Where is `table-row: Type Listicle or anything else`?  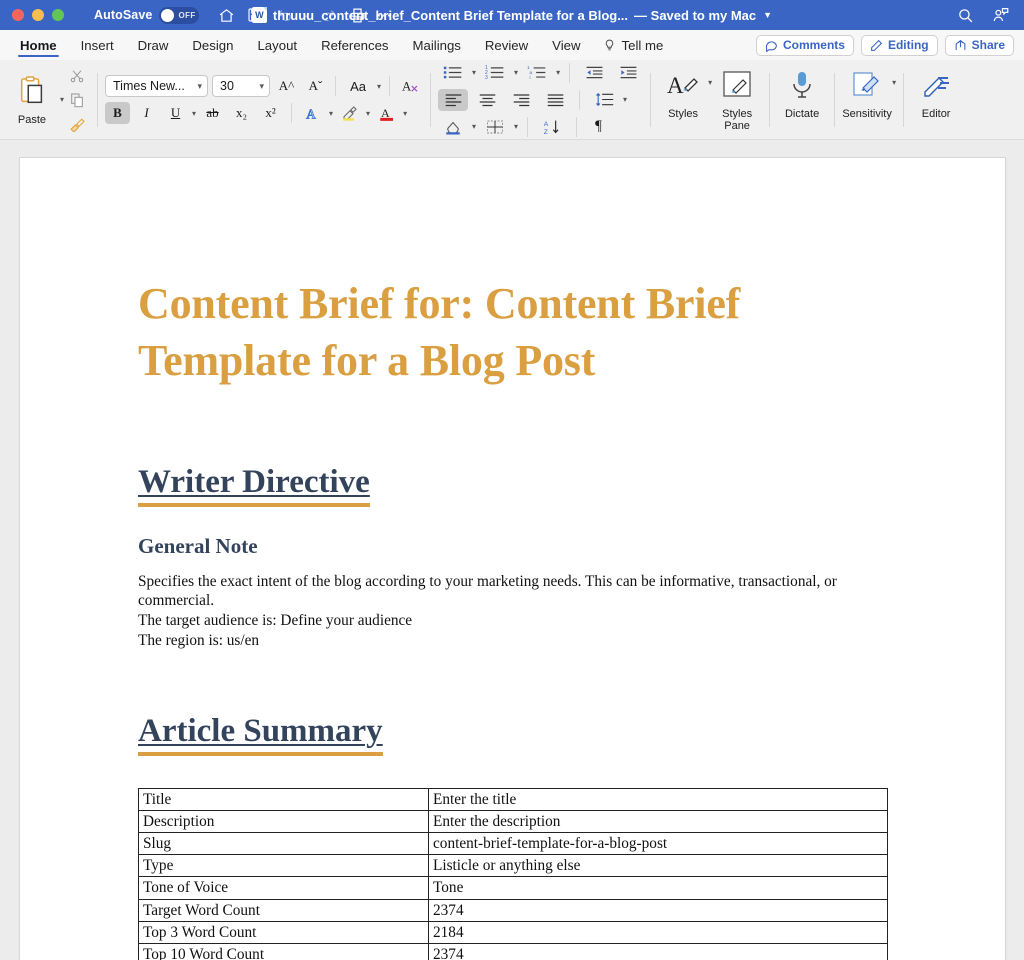
table-row: Type Listicle or anything else is located at coordinates (513, 866).